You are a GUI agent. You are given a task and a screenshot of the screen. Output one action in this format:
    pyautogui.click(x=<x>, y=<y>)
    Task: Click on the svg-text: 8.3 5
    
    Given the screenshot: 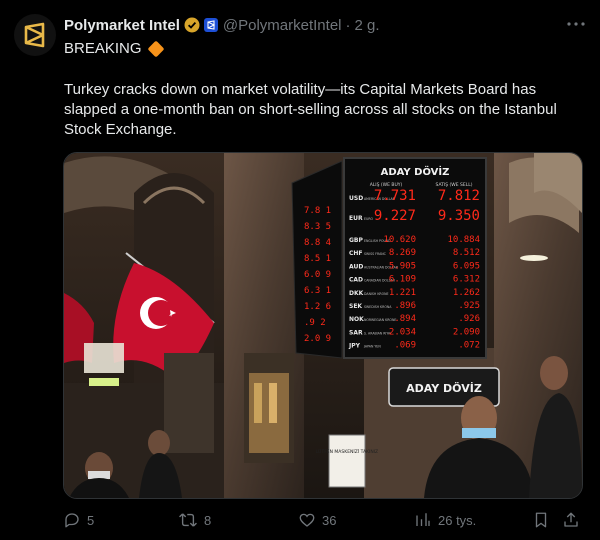 What is the action you would take?
    pyautogui.click(x=317, y=227)
    